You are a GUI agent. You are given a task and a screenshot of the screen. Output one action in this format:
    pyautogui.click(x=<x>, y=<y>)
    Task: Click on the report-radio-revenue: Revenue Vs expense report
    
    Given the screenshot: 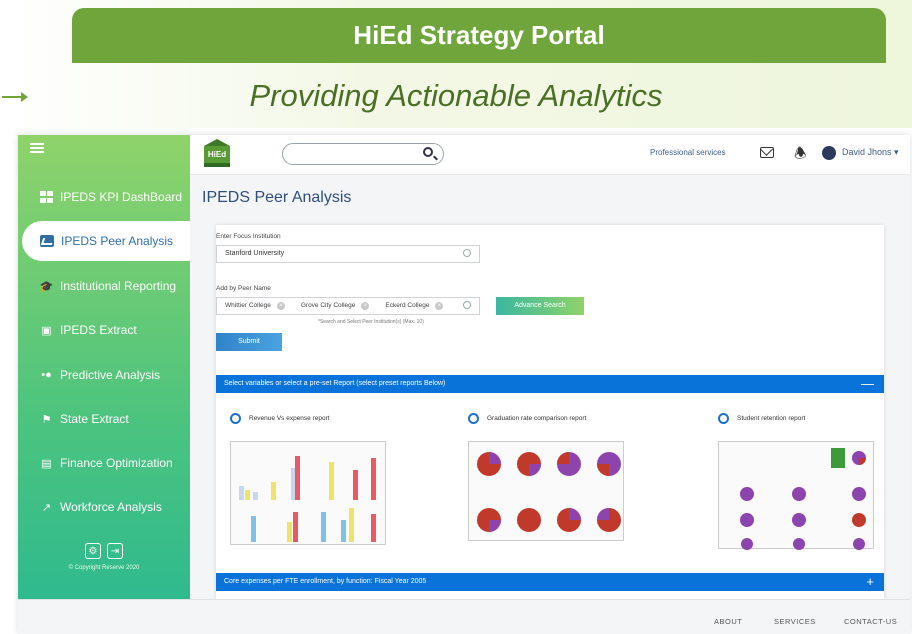 What is the action you would take?
    pyautogui.click(x=280, y=418)
    